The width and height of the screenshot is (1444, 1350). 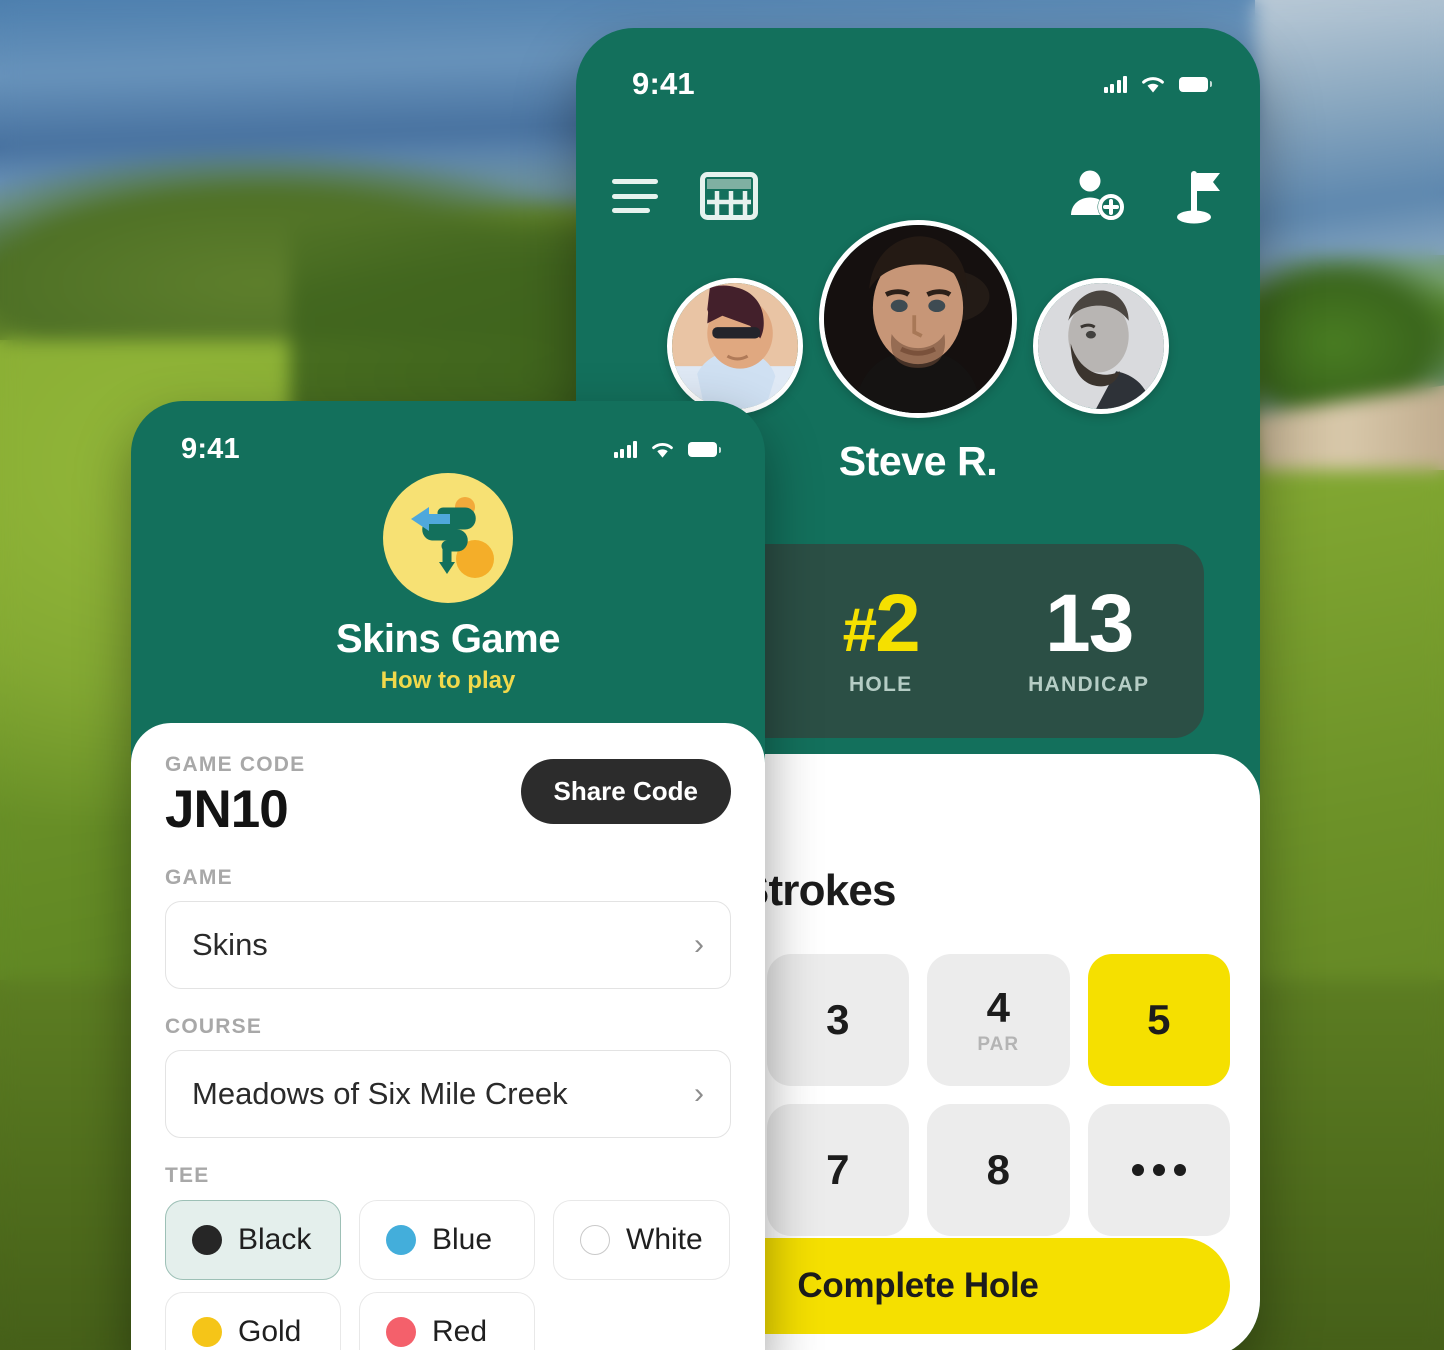 I want to click on game-value: Skins, so click(x=230, y=944).